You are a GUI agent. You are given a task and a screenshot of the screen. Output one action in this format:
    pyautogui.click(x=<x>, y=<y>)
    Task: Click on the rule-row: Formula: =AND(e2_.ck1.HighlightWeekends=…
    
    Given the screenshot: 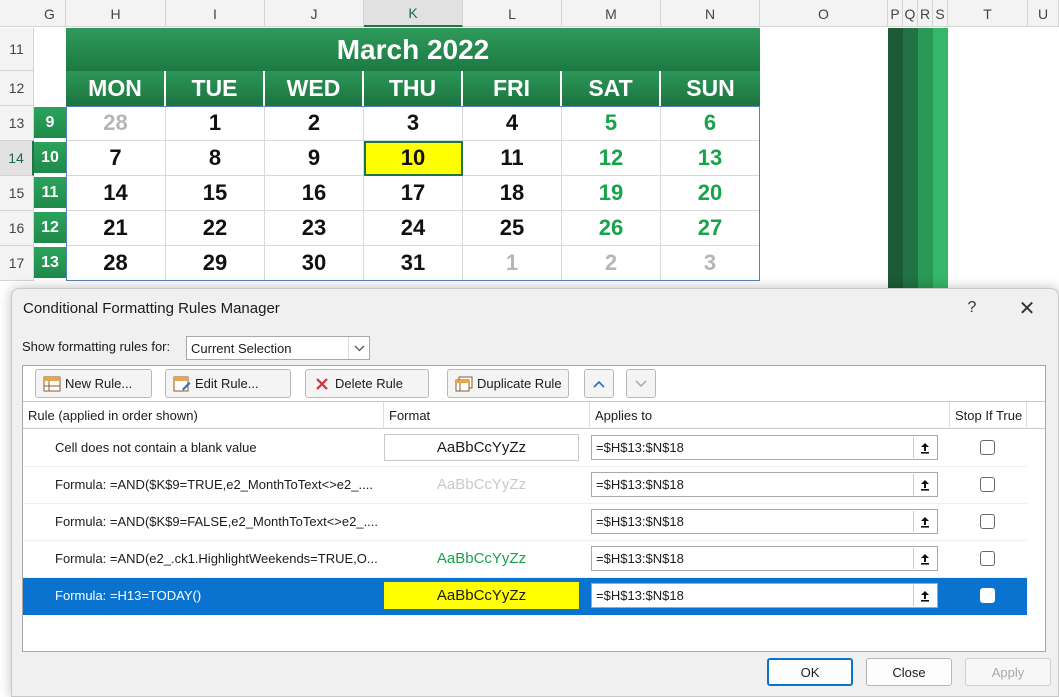 What is the action you would take?
    pyautogui.click(x=525, y=559)
    